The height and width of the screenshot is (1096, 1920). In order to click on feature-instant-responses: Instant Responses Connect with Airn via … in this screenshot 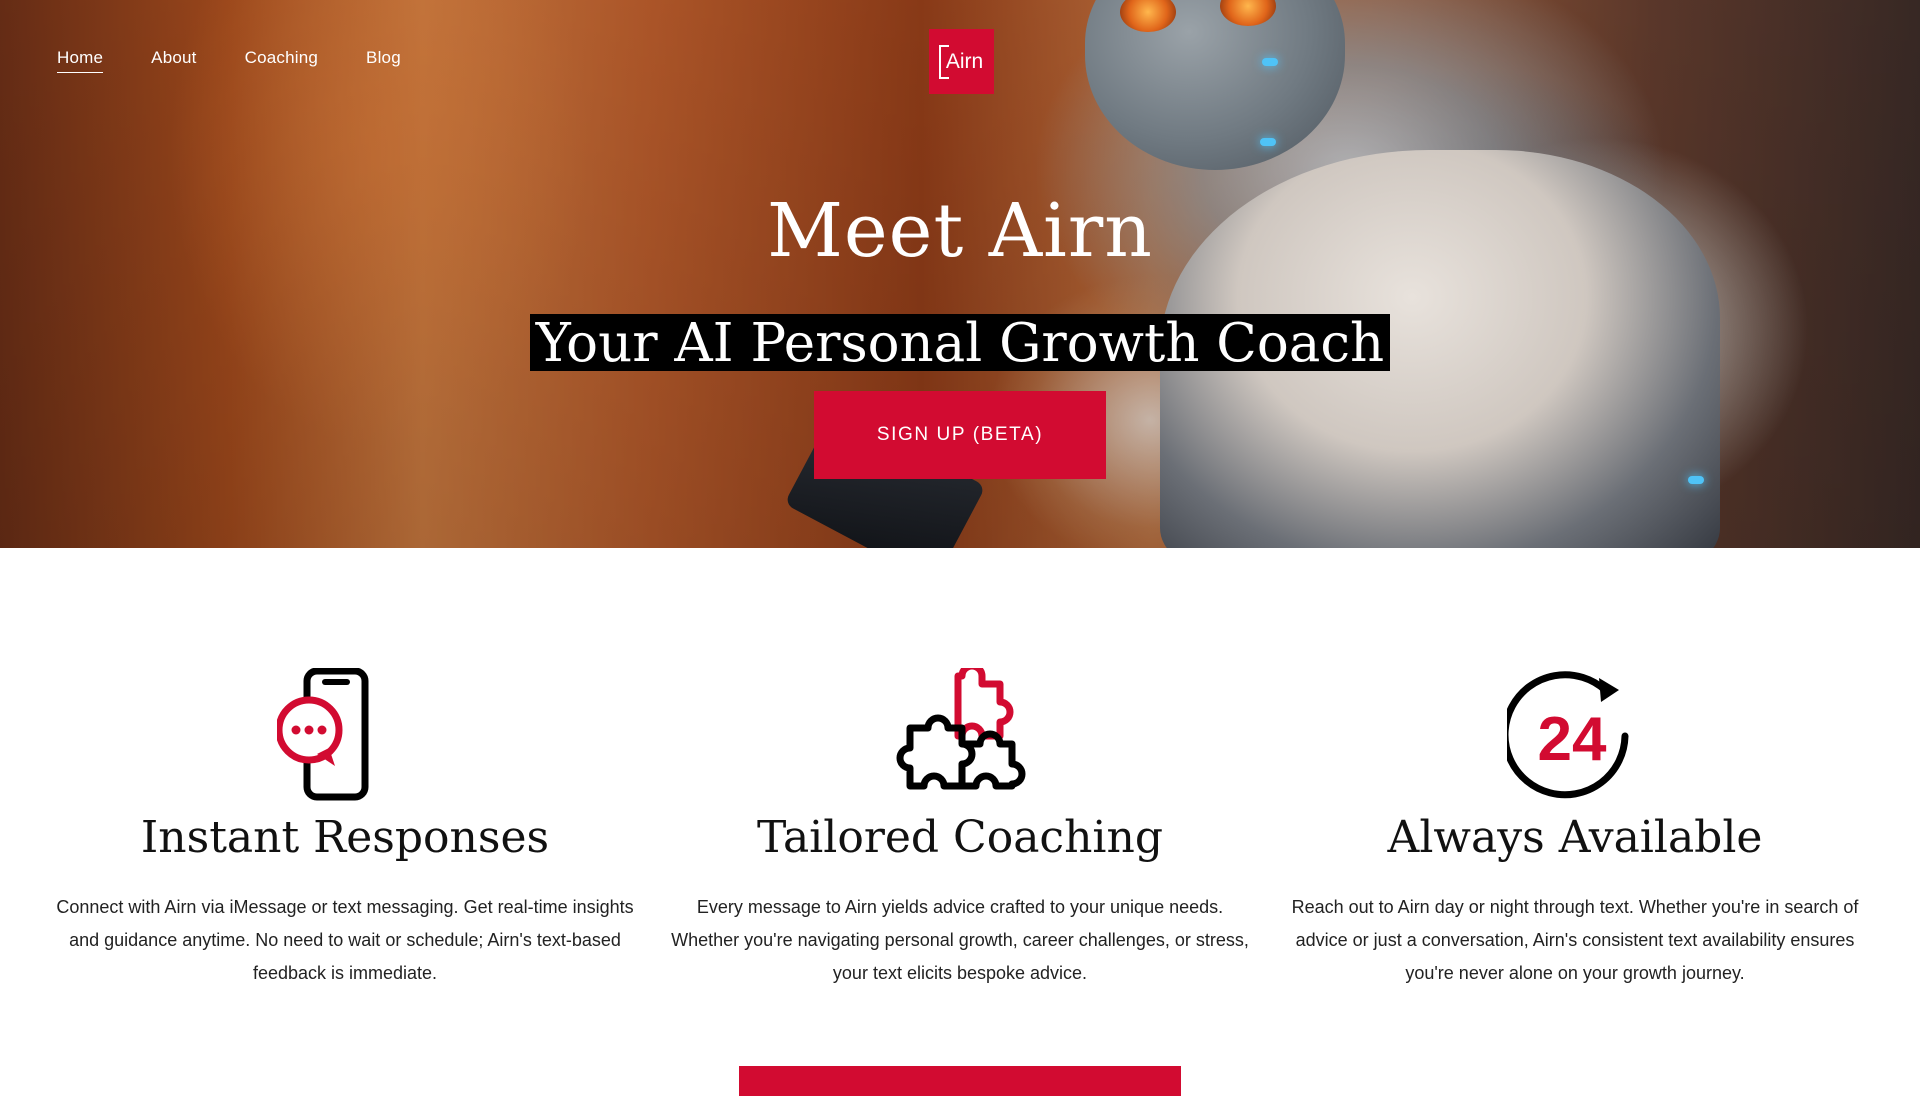, I will do `click(345, 829)`.